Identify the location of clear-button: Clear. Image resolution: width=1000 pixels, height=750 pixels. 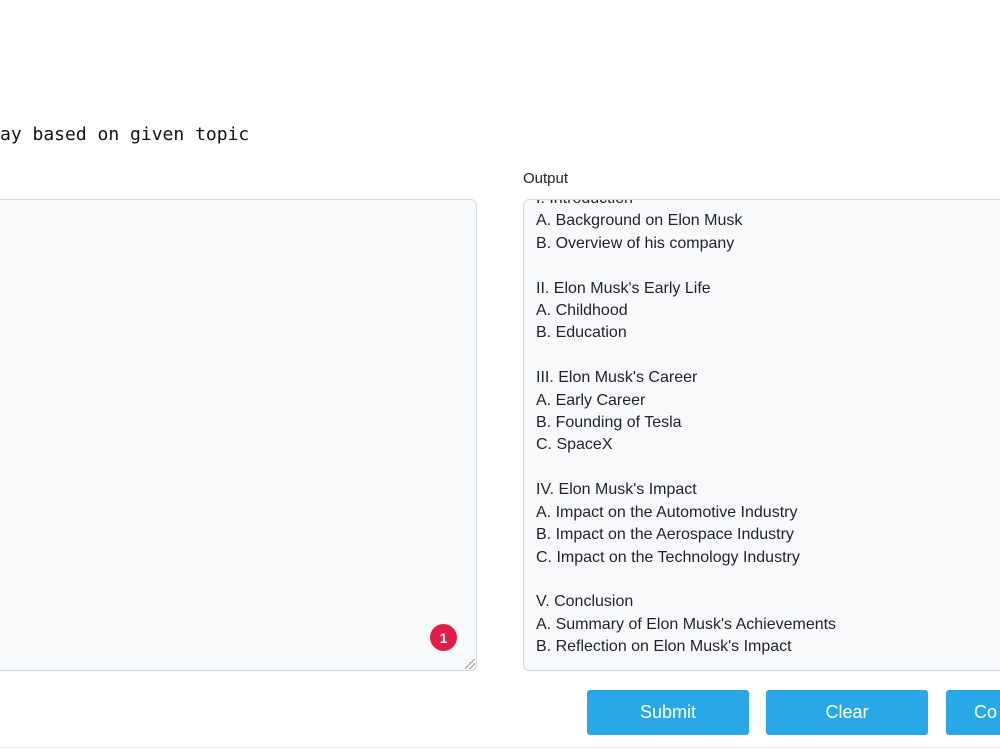
(847, 712).